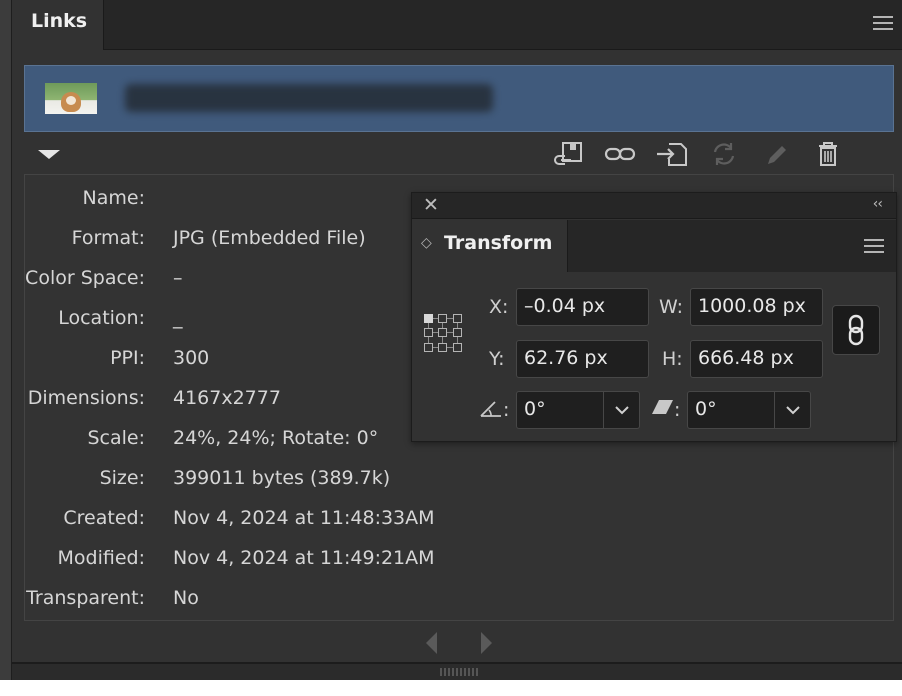  What do you see at coordinates (698, 154) in the screenshot?
I see `links-toolbar` at bounding box center [698, 154].